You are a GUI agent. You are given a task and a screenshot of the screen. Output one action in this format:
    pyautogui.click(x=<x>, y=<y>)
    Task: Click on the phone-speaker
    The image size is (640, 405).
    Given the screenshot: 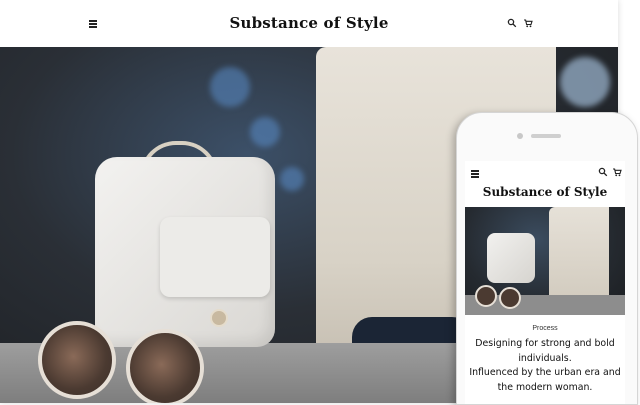 What is the action you would take?
    pyautogui.click(x=546, y=136)
    